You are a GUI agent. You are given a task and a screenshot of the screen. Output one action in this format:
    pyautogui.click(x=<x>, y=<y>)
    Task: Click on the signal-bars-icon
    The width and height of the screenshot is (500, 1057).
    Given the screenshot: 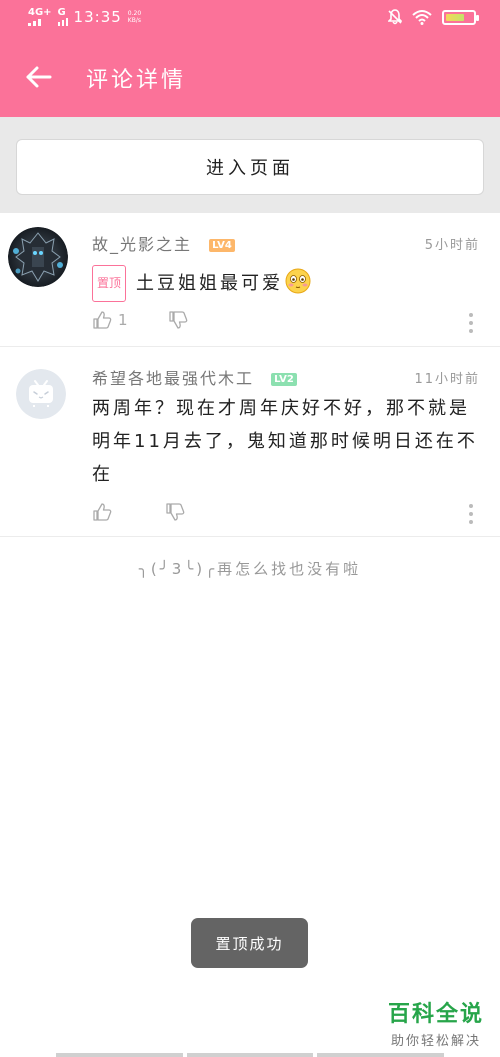 What is the action you would take?
    pyautogui.click(x=34, y=22)
    